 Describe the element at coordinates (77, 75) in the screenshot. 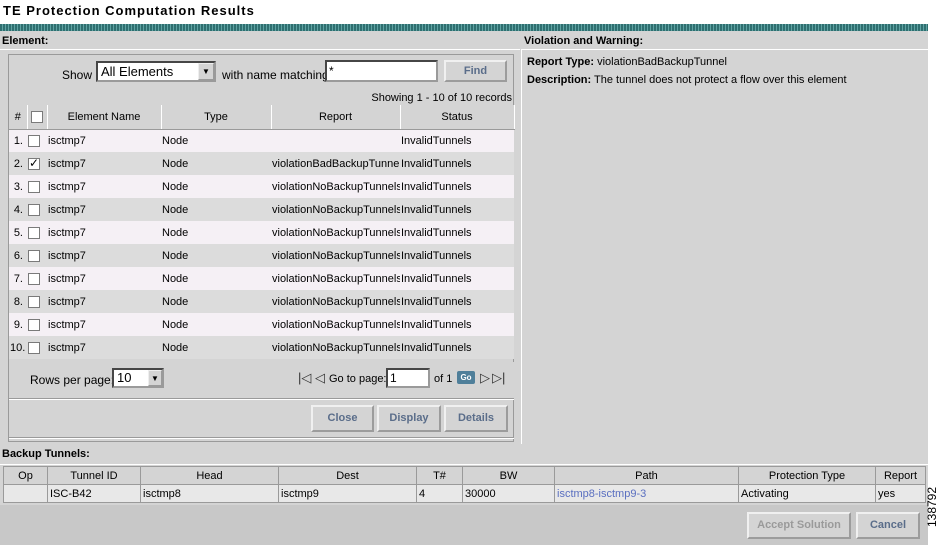

I see `show-label: Show` at that location.